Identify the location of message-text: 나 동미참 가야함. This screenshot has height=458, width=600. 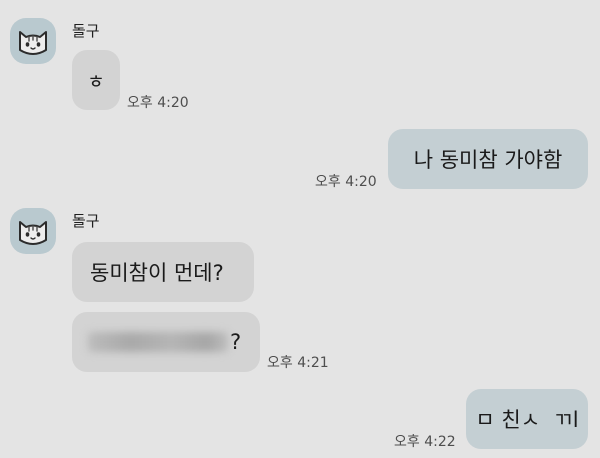
(488, 160).